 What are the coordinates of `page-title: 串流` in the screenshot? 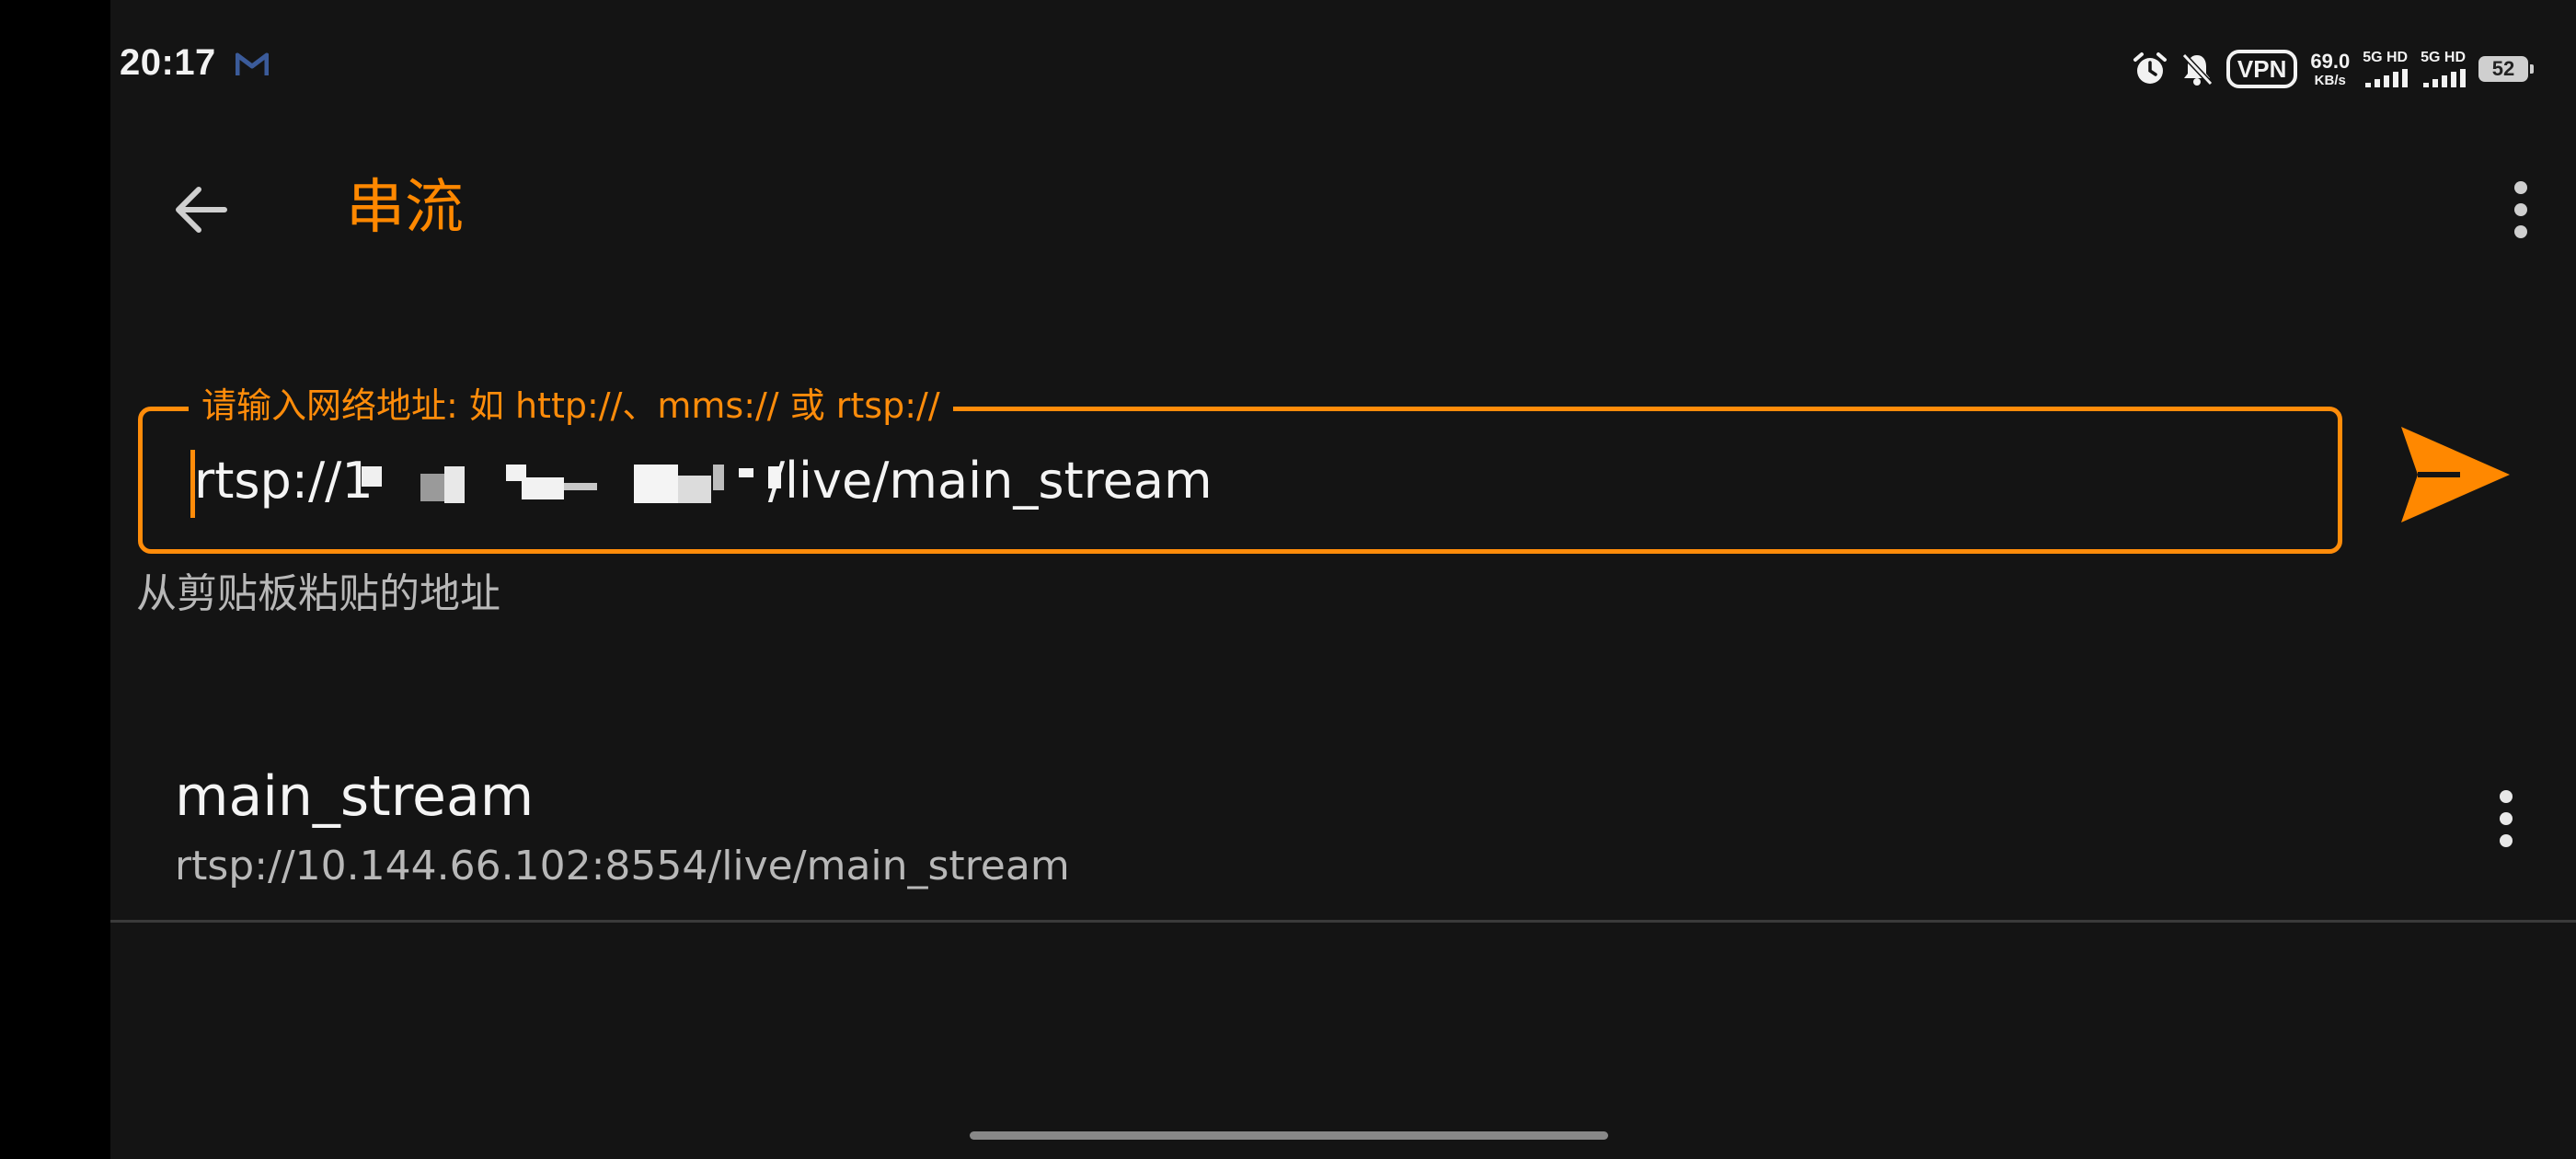 It's located at (405, 208).